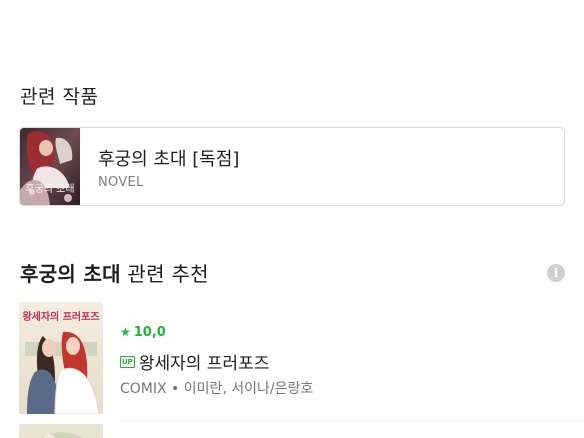 The height and width of the screenshot is (438, 584). I want to click on recommendation-meta: COMIX • 이미란, 서이나/은랑호, so click(217, 389).